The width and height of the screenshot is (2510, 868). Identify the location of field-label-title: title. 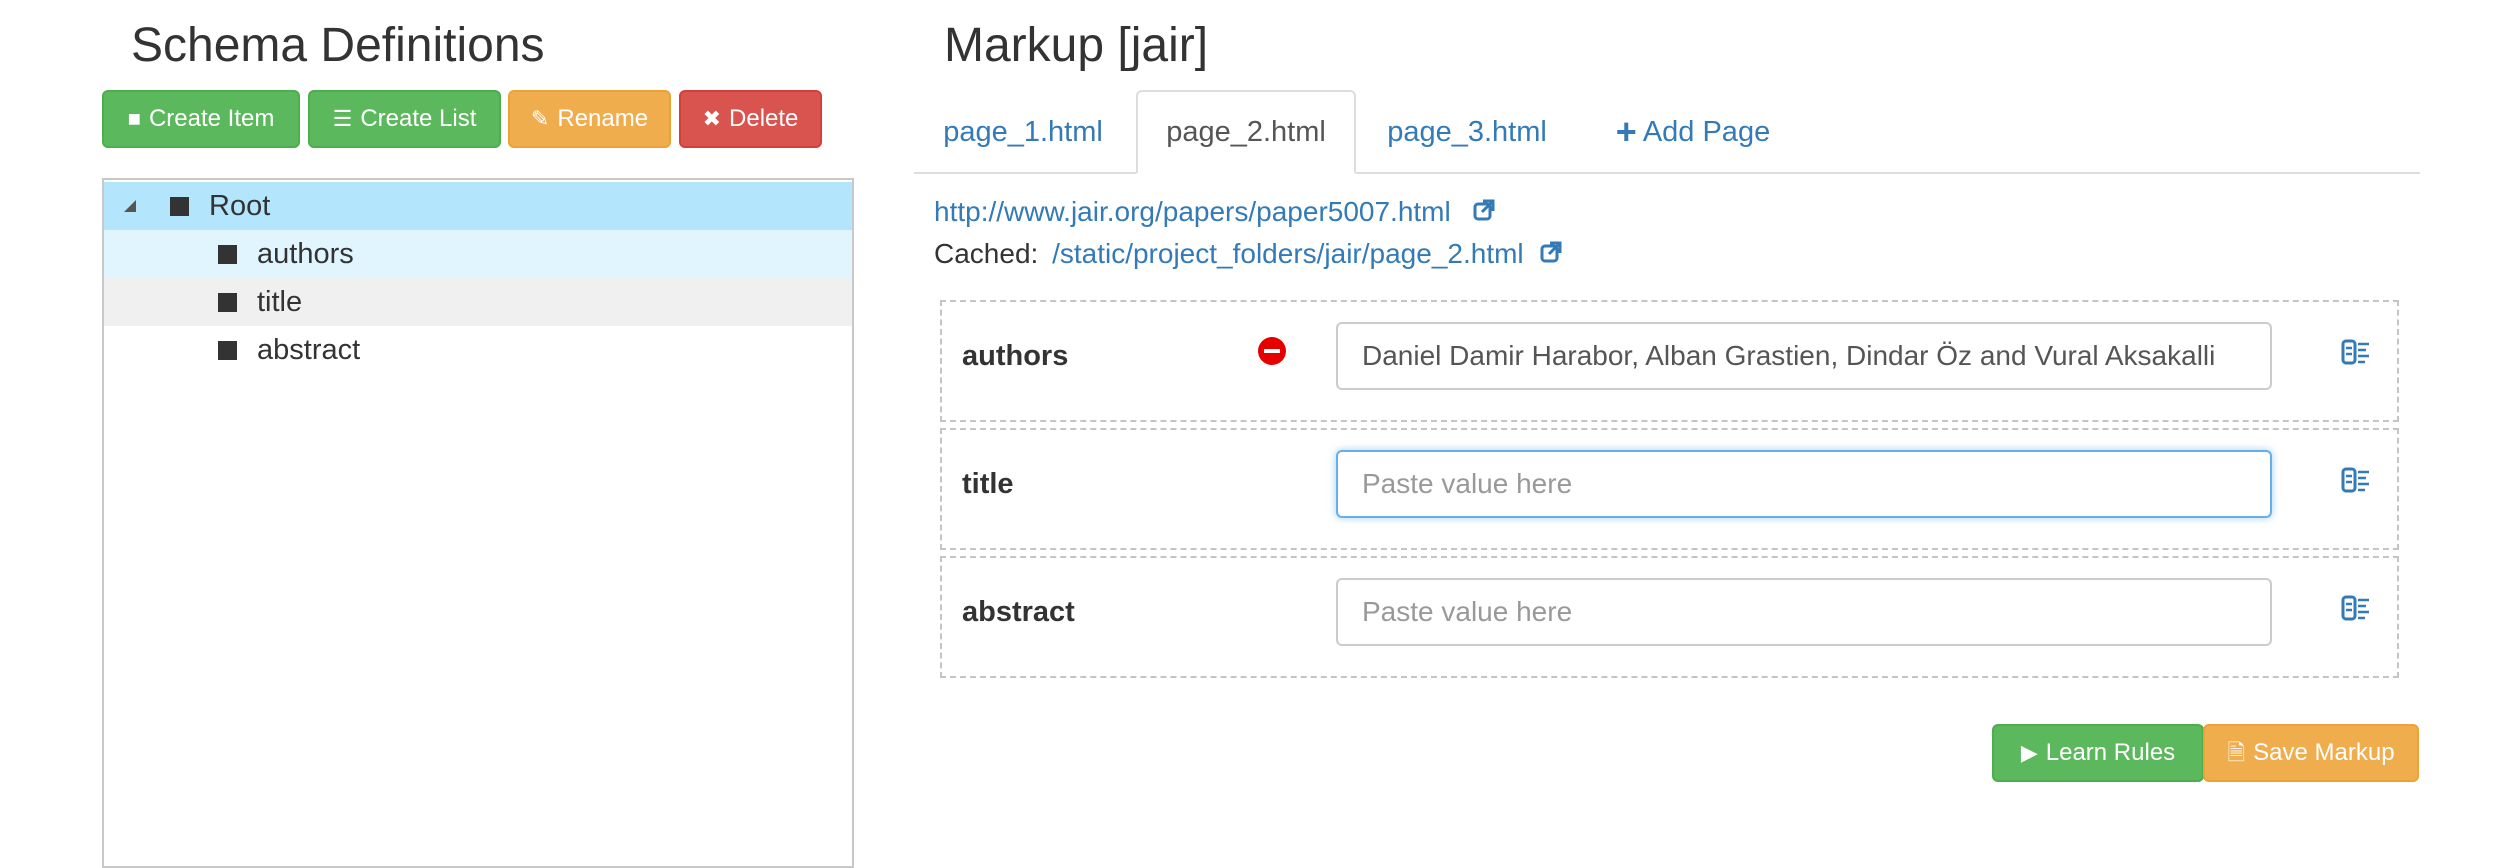
(988, 484).